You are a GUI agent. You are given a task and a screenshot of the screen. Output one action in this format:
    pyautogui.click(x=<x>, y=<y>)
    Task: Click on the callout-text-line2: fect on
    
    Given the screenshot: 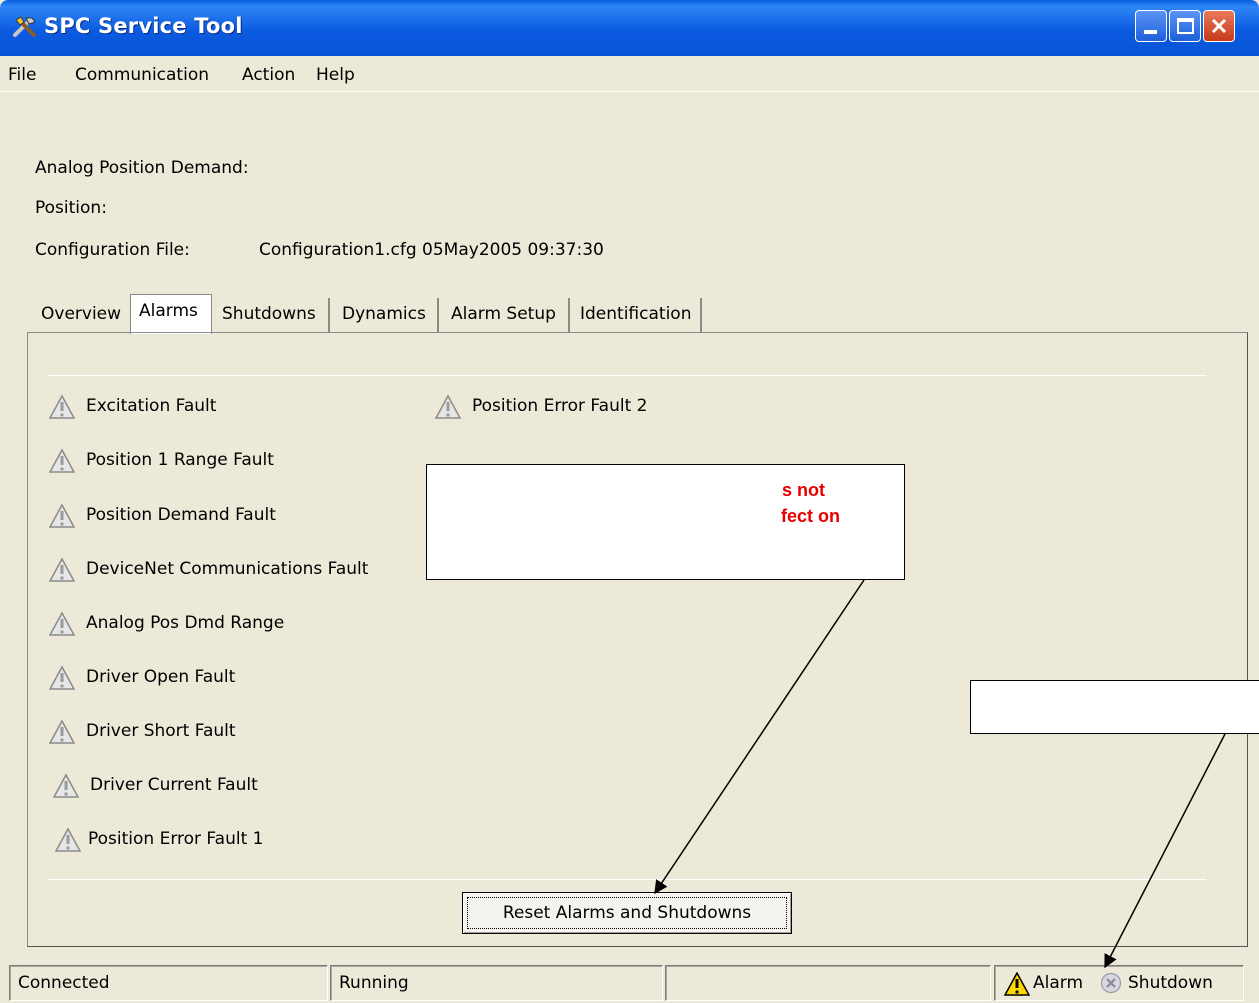 What is the action you would take?
    pyautogui.click(x=811, y=516)
    